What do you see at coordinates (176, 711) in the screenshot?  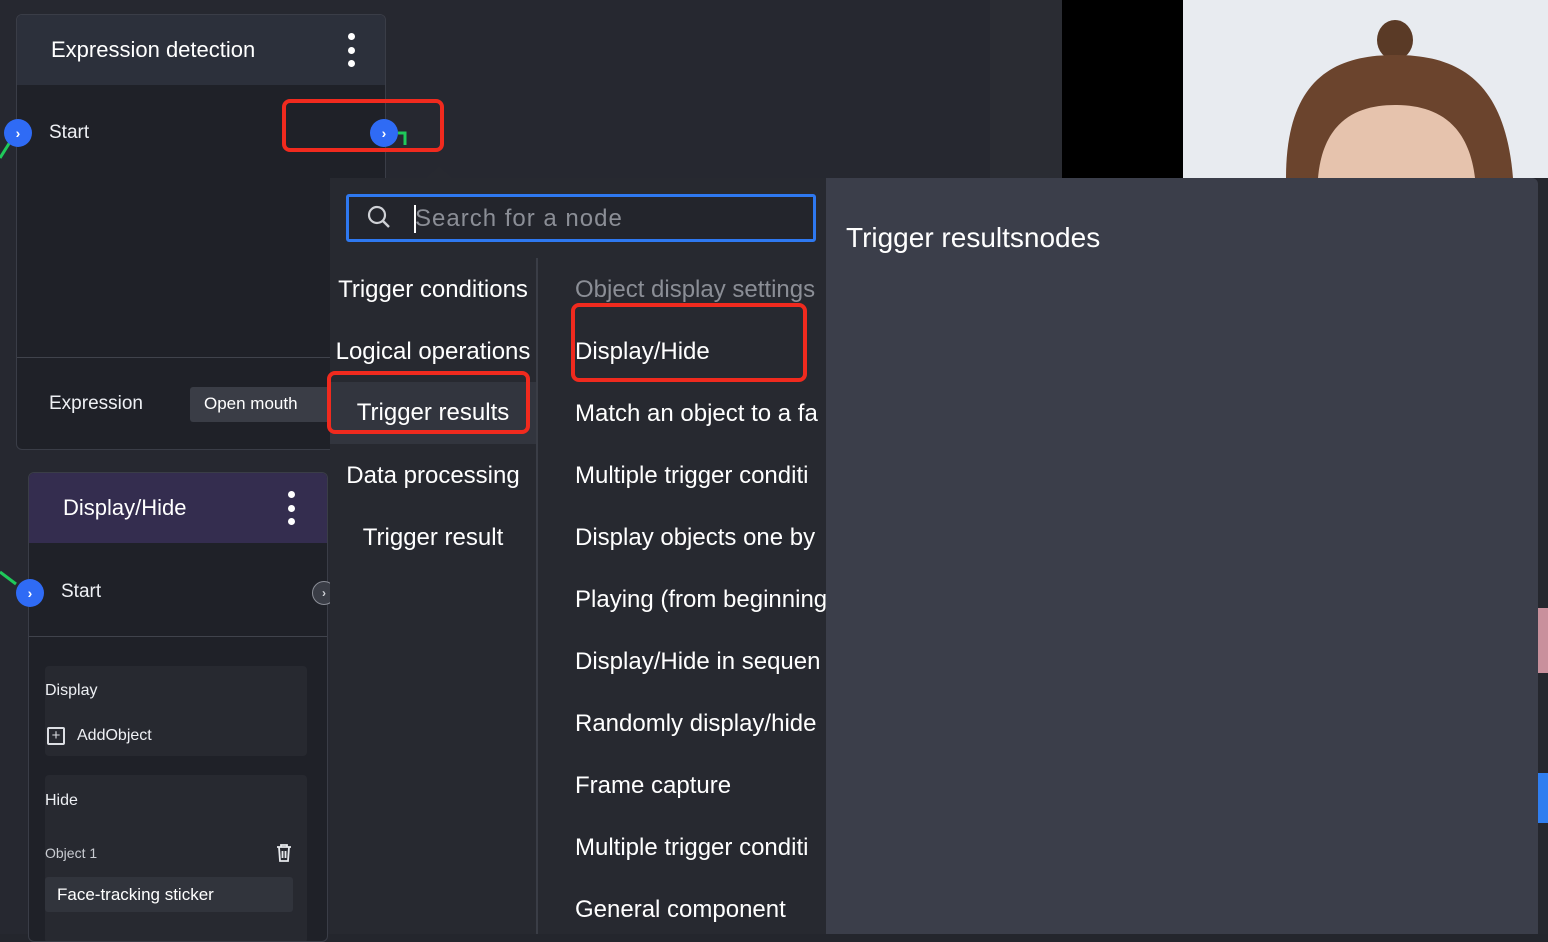 I see `display-section: Display + AddObject` at bounding box center [176, 711].